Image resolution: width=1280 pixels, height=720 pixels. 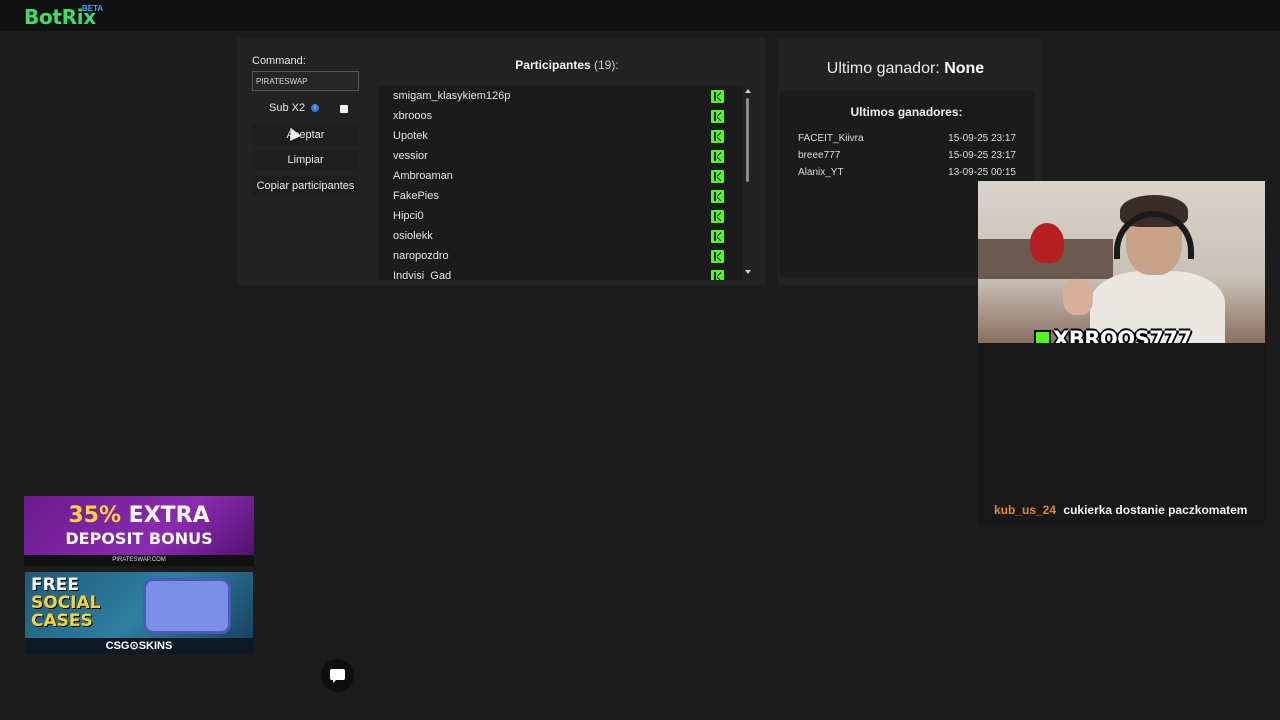 I want to click on chat-message: kub_us_24 cukierka dostanie paczkomatem, so click(x=1120, y=510).